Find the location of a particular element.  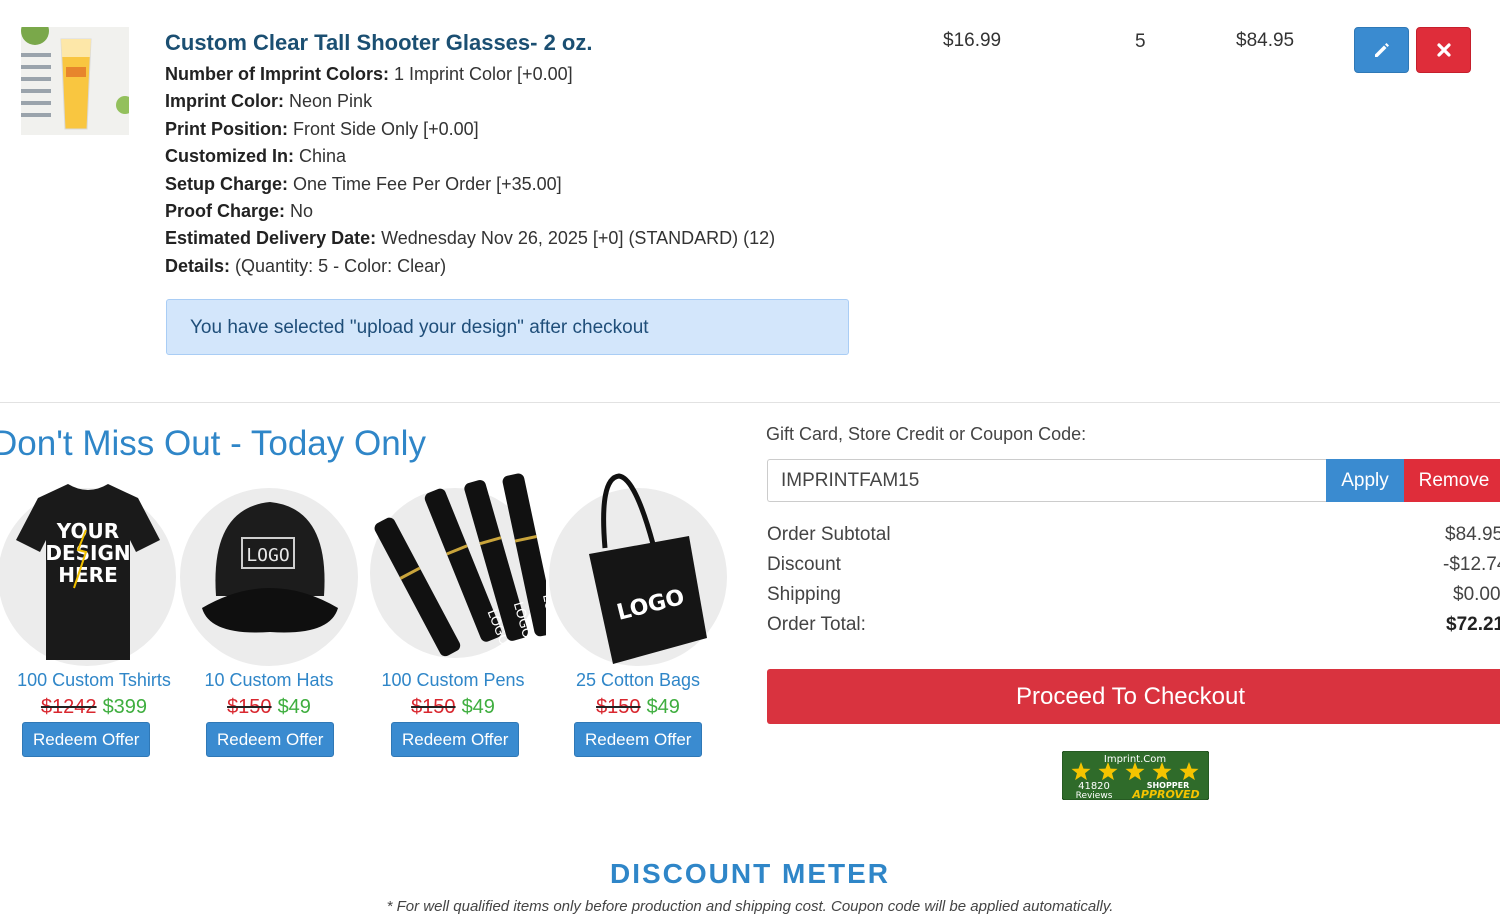

subtotal-row: Order Subtotal $84.95 is located at coordinates (1133, 537).